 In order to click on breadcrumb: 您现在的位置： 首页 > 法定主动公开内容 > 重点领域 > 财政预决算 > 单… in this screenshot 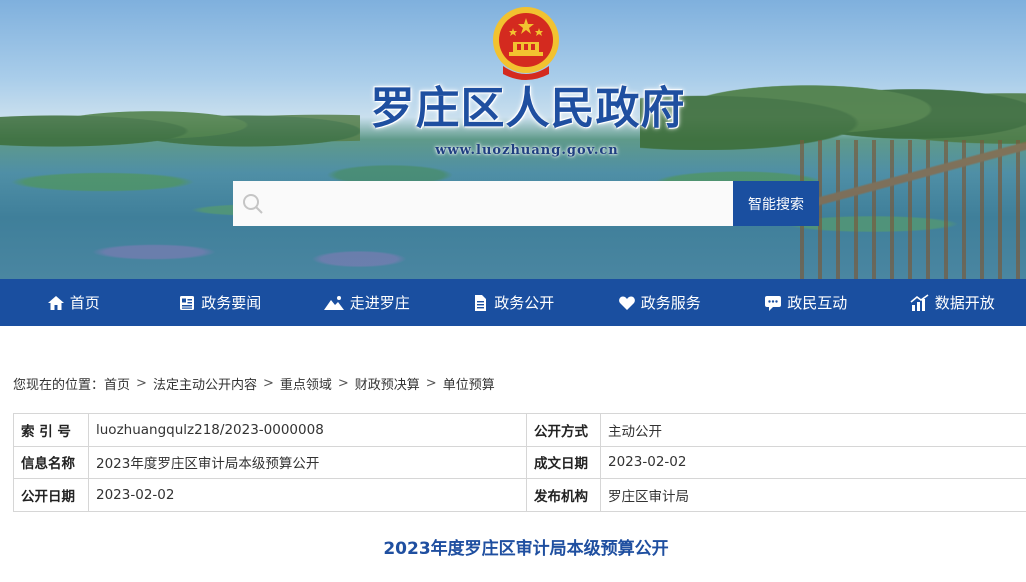, I will do `click(254, 383)`.